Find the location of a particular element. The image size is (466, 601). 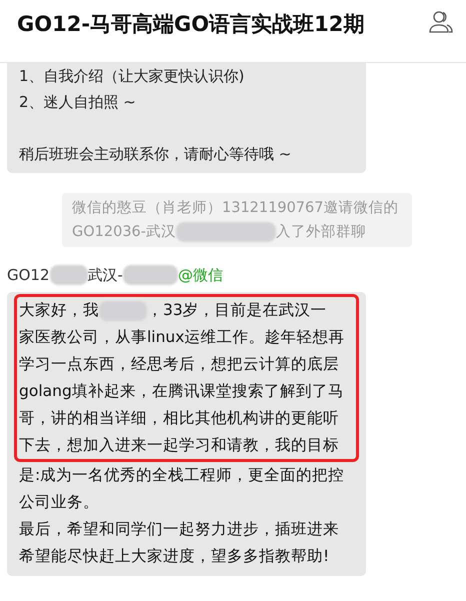

chat-title: GO12-马哥高端GO语言实战班12期 is located at coordinates (190, 24).